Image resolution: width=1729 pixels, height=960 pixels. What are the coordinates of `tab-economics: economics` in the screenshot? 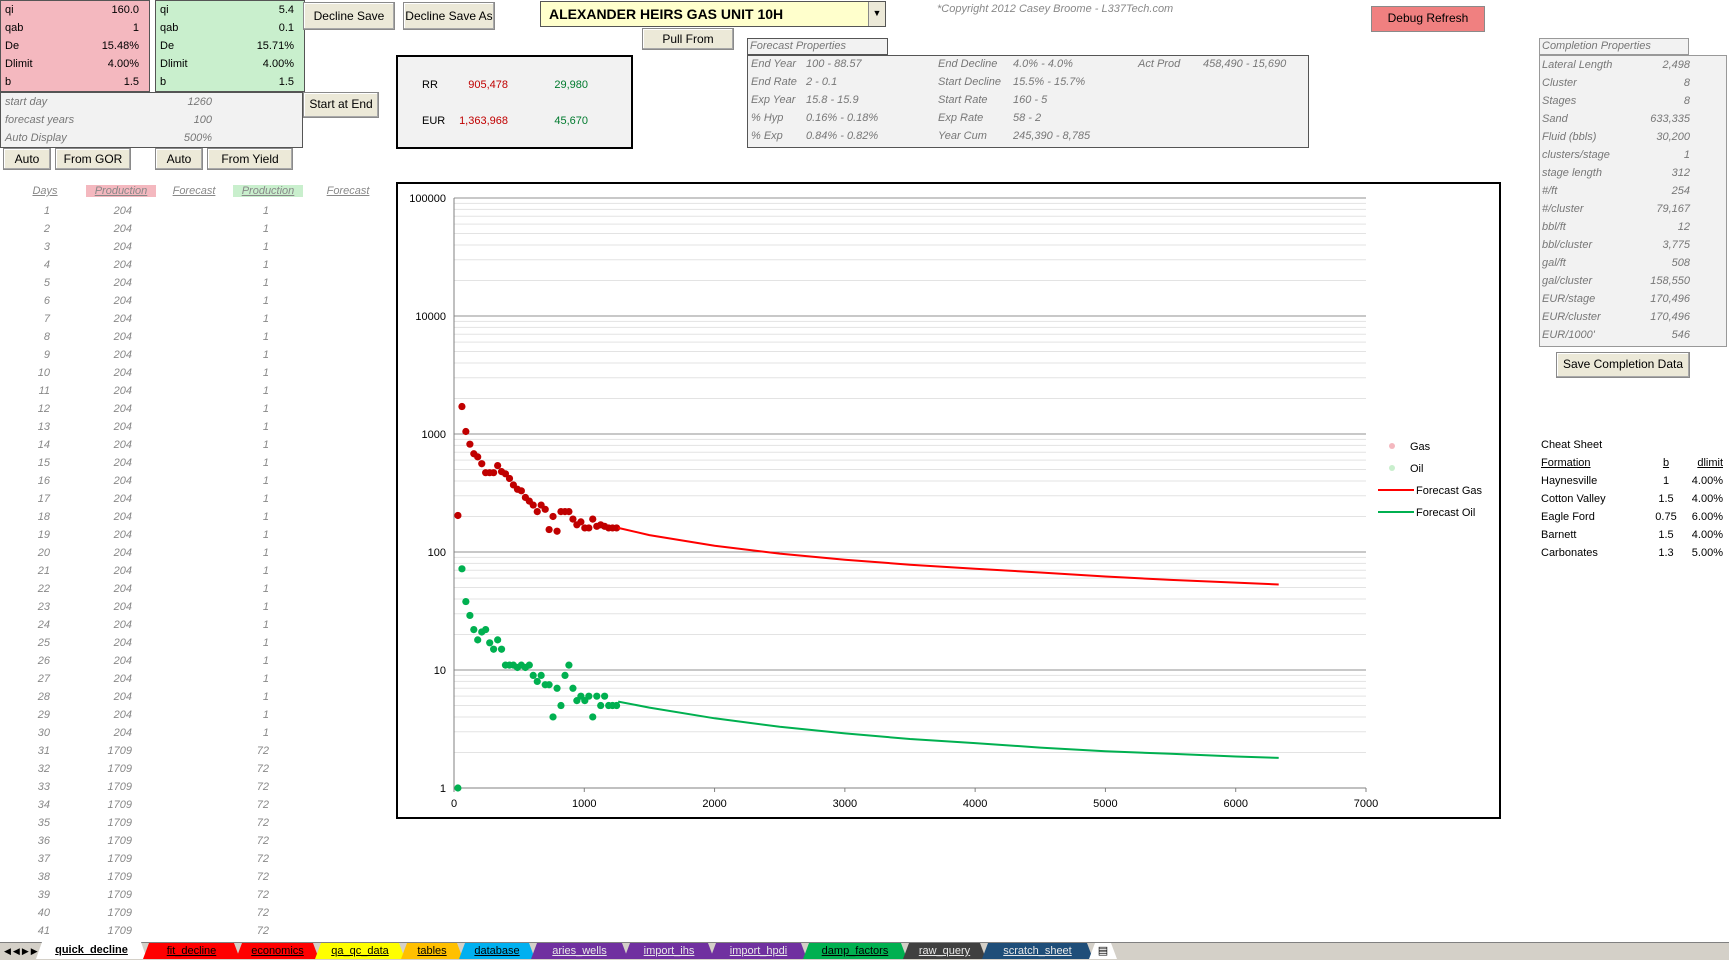 It's located at (277, 951).